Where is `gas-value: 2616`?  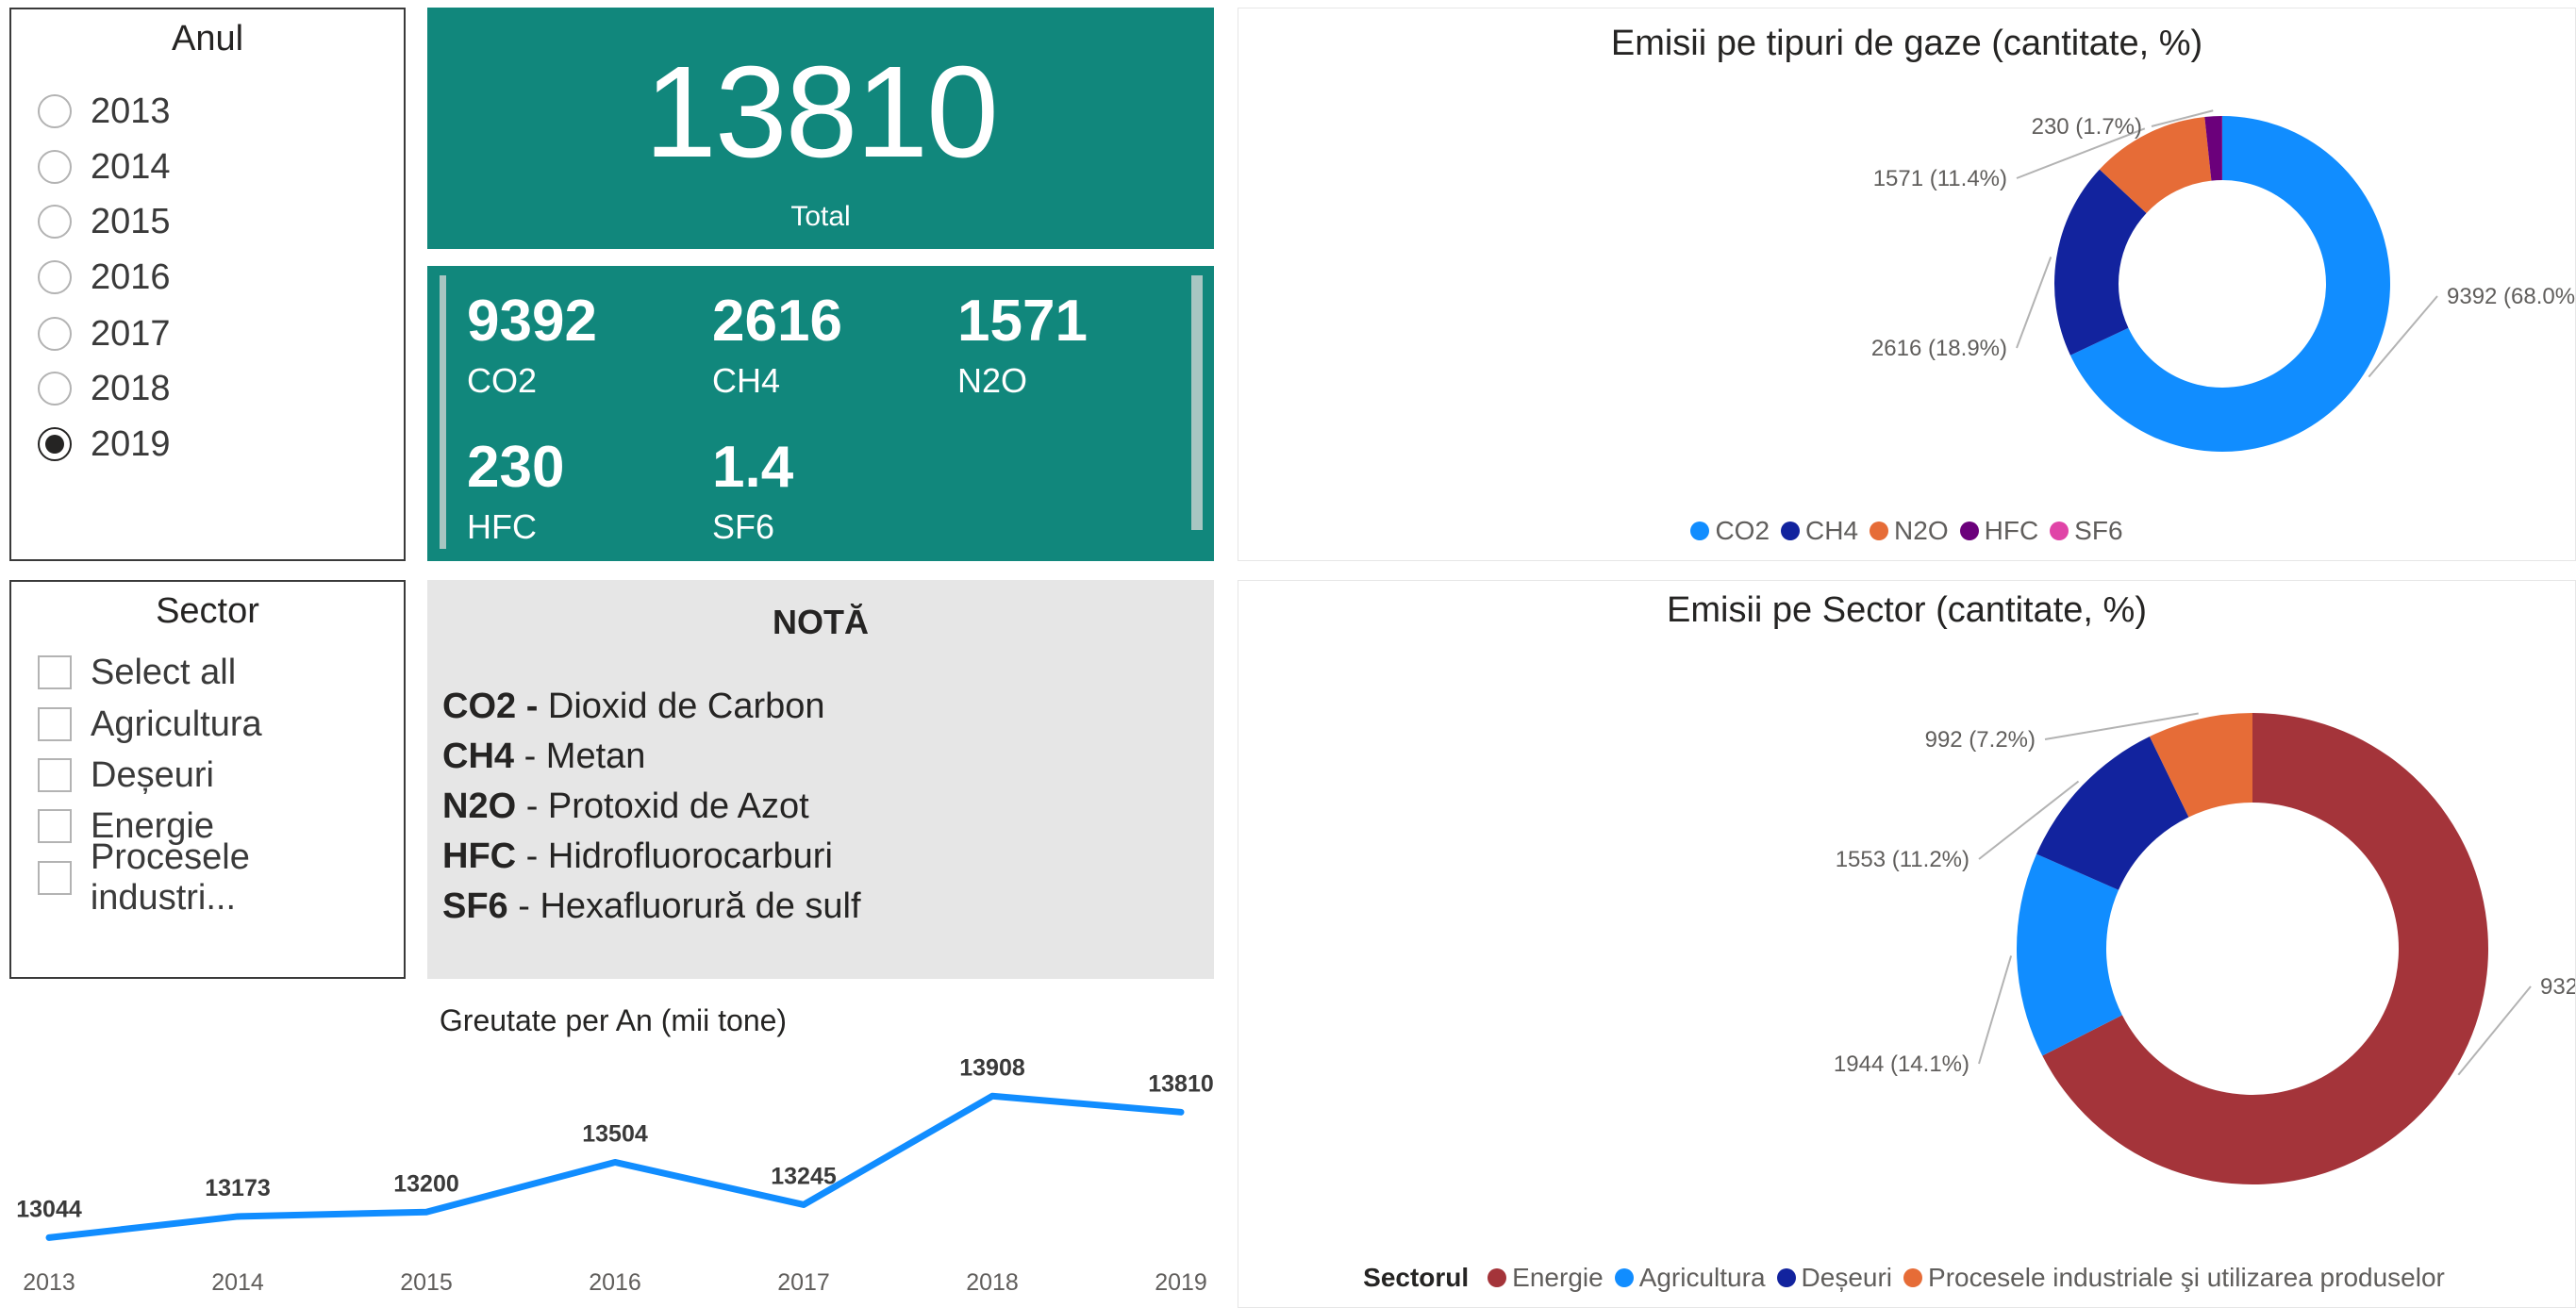 gas-value: 2616 is located at coordinates (777, 321).